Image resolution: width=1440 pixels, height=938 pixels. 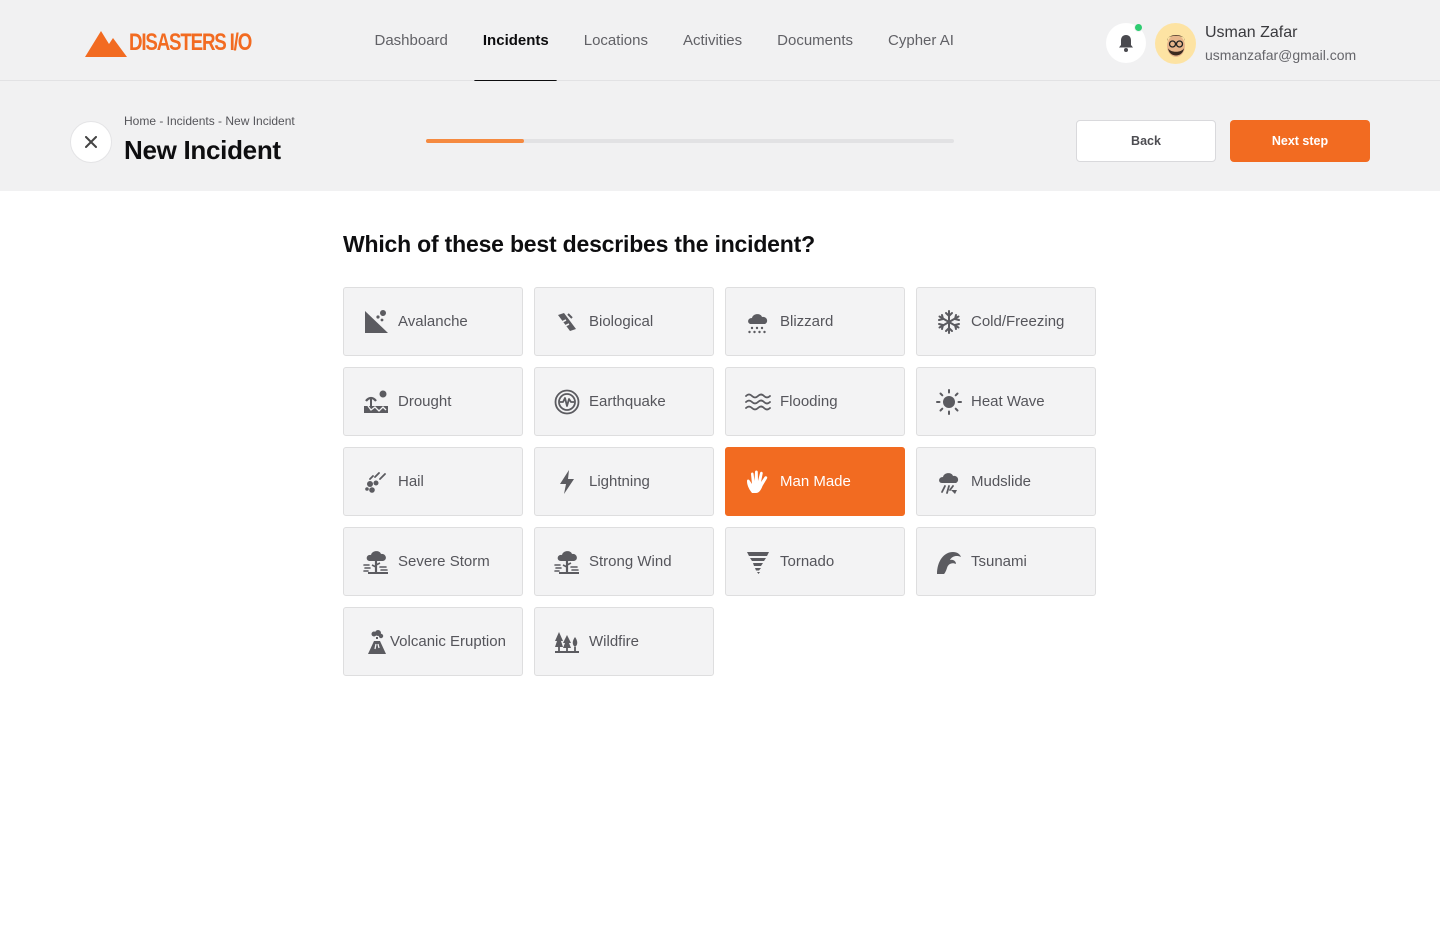 I want to click on option-severe-storm: Severe Storm, so click(x=433, y=561).